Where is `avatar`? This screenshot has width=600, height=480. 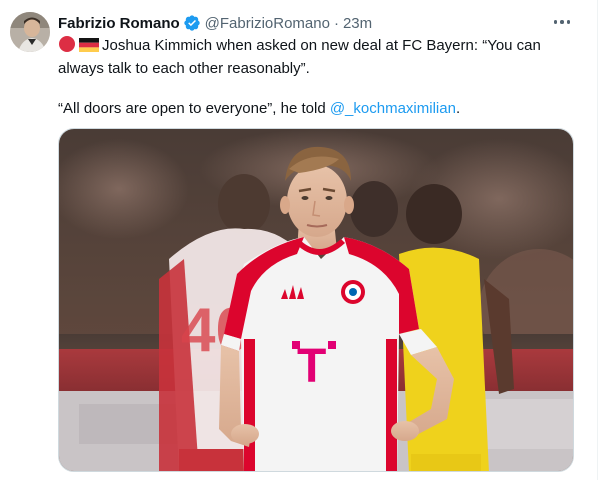
avatar is located at coordinates (30, 32).